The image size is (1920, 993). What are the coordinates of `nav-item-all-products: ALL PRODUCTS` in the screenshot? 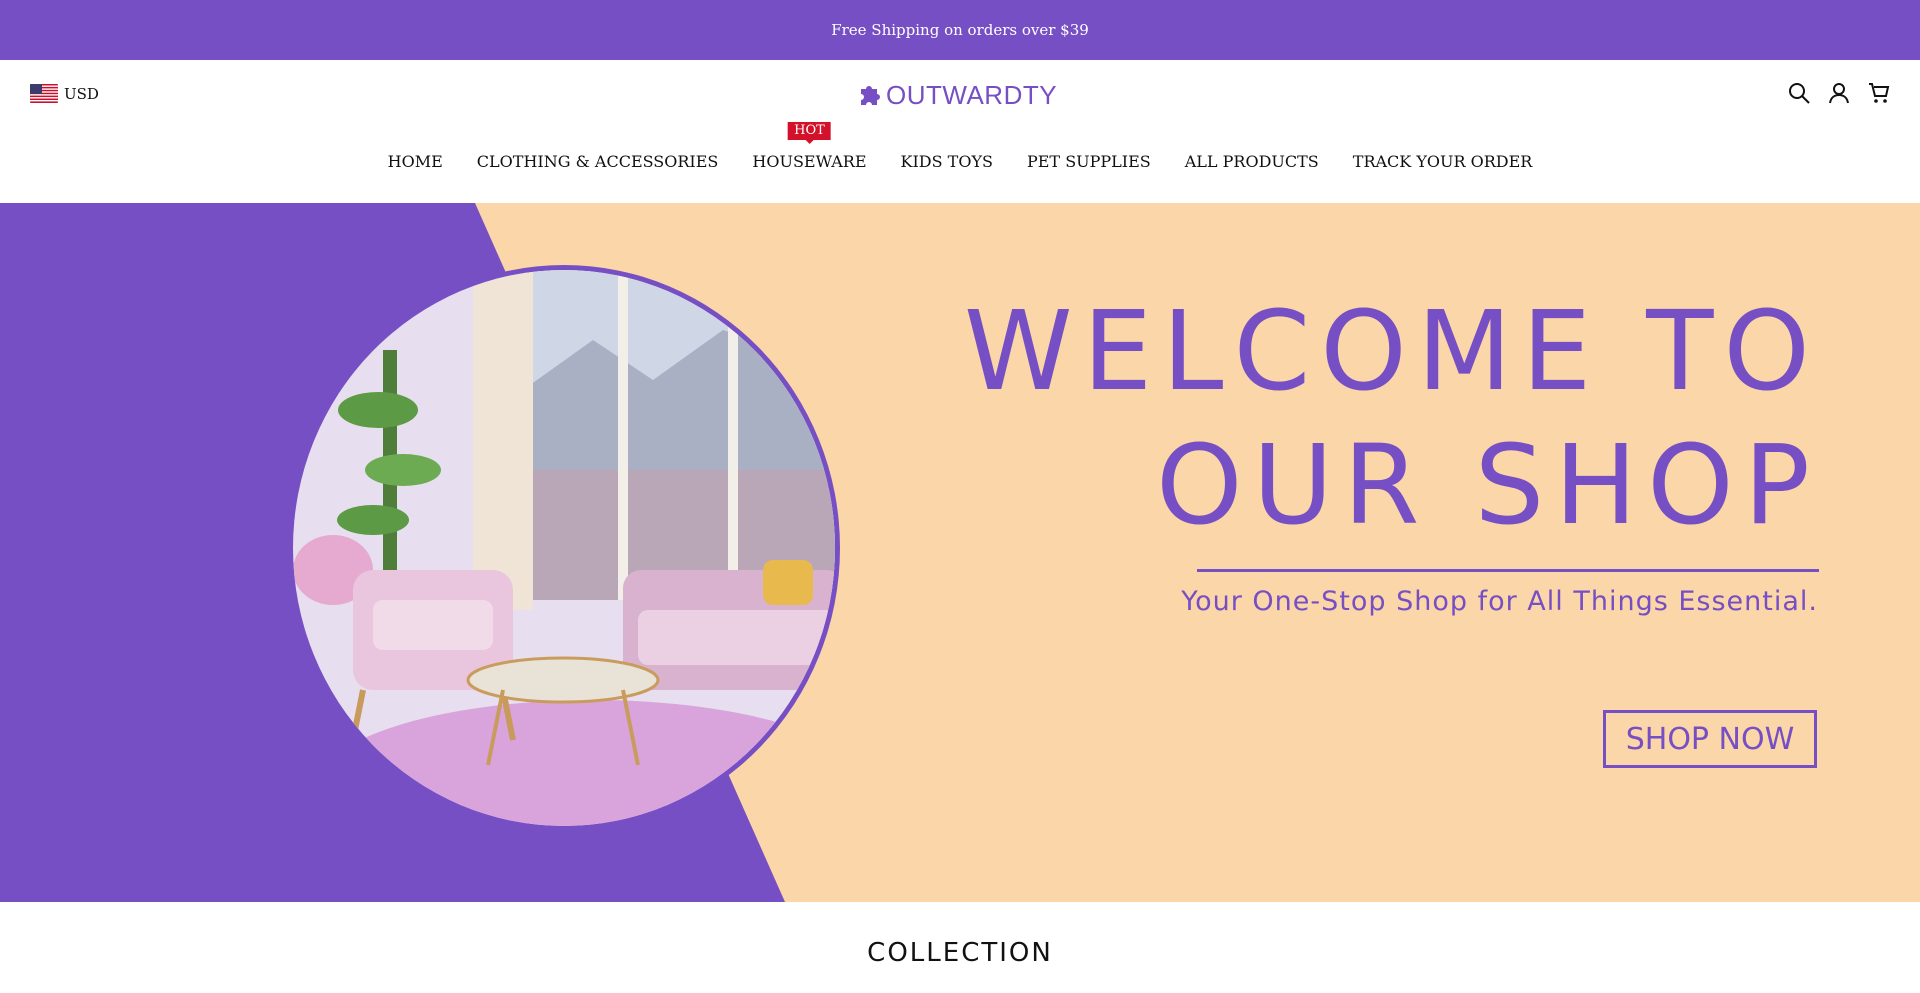 It's located at (1252, 161).